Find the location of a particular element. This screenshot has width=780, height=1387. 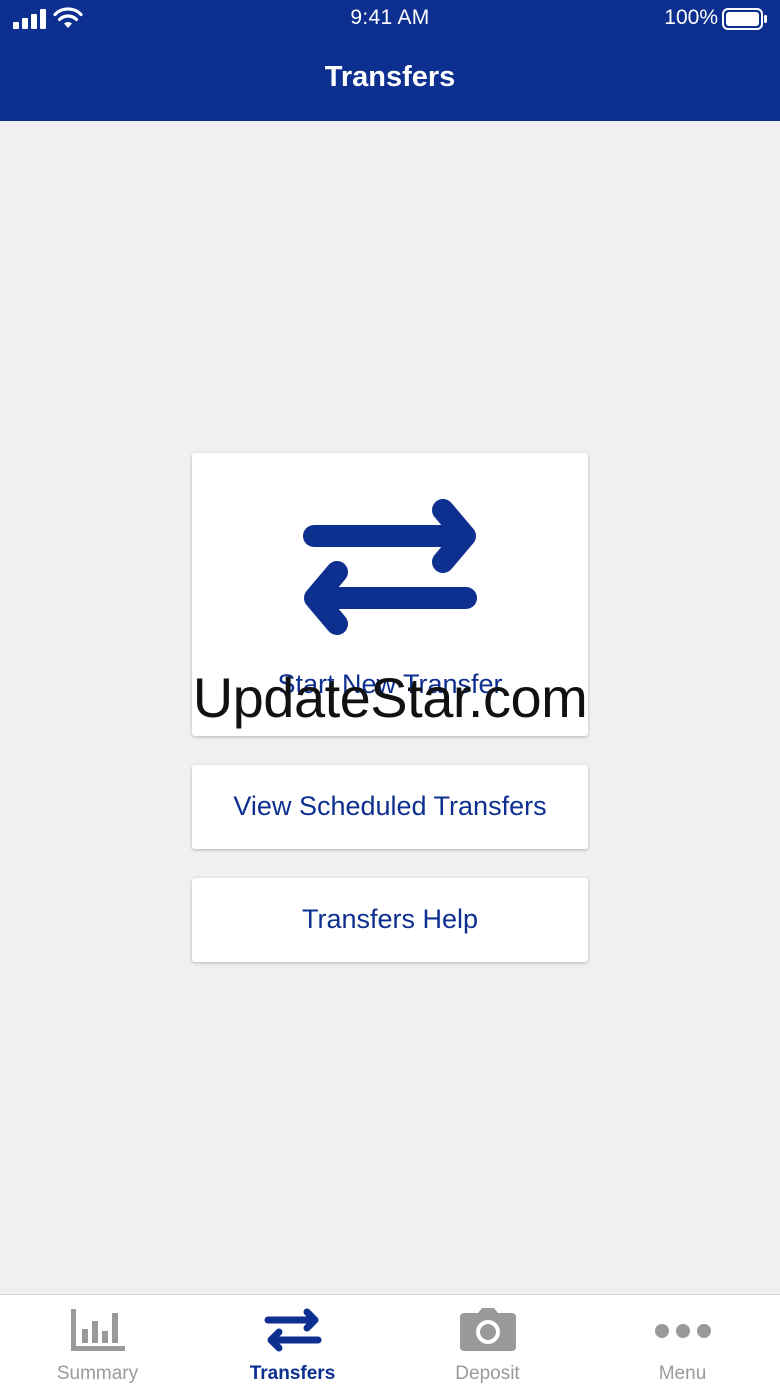

tab-transfers-label: Transfers is located at coordinates (292, 1373).